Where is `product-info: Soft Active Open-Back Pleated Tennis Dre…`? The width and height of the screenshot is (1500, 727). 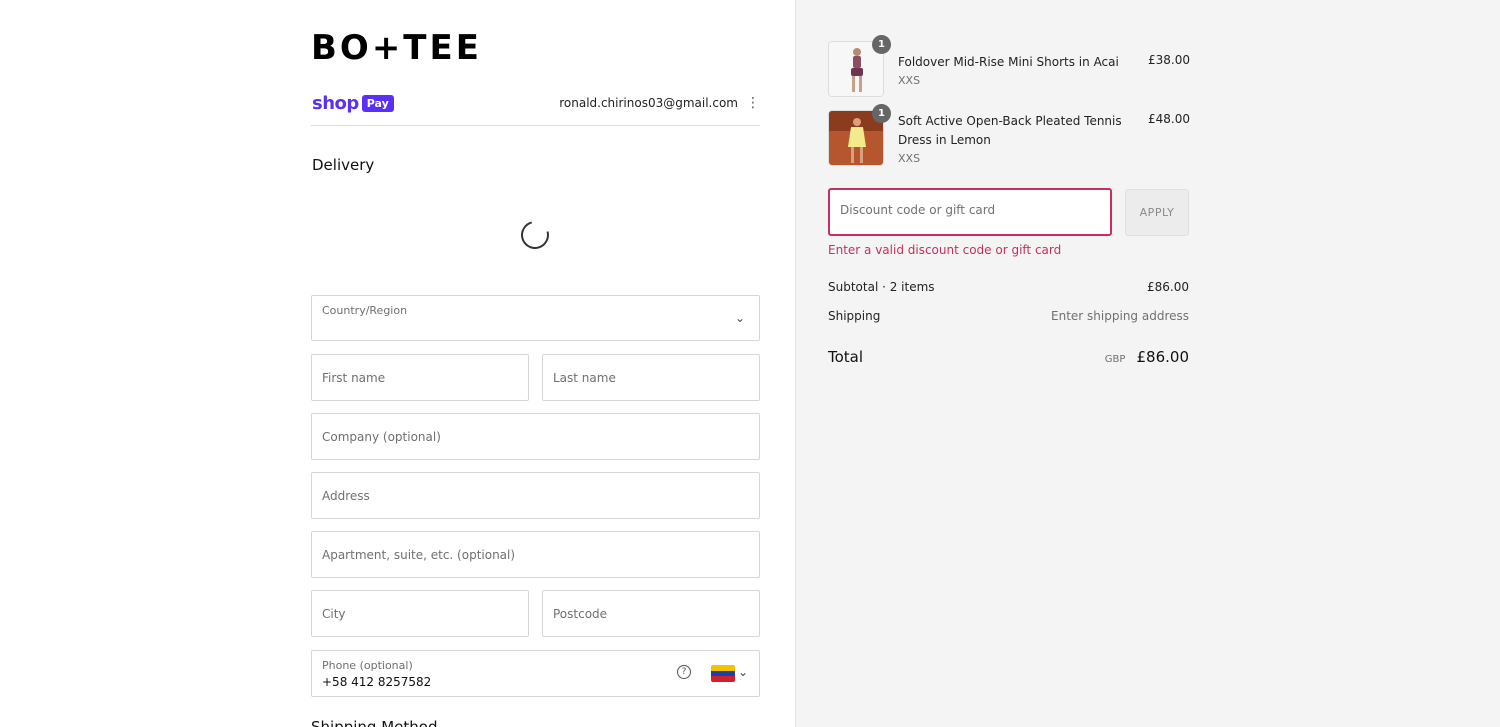 product-info: Soft Active Open-Back Pleated Tennis Dre… is located at coordinates (1013, 140).